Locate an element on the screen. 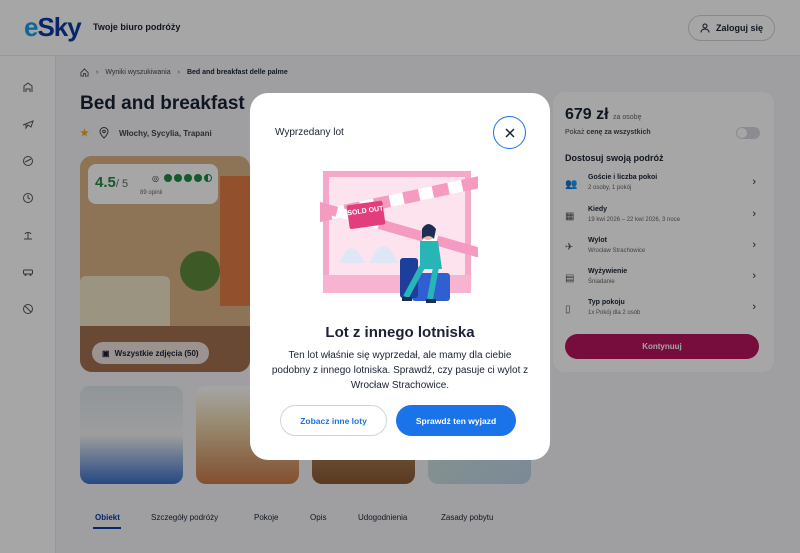 This screenshot has height=553, width=800. close-button is located at coordinates (509, 132).